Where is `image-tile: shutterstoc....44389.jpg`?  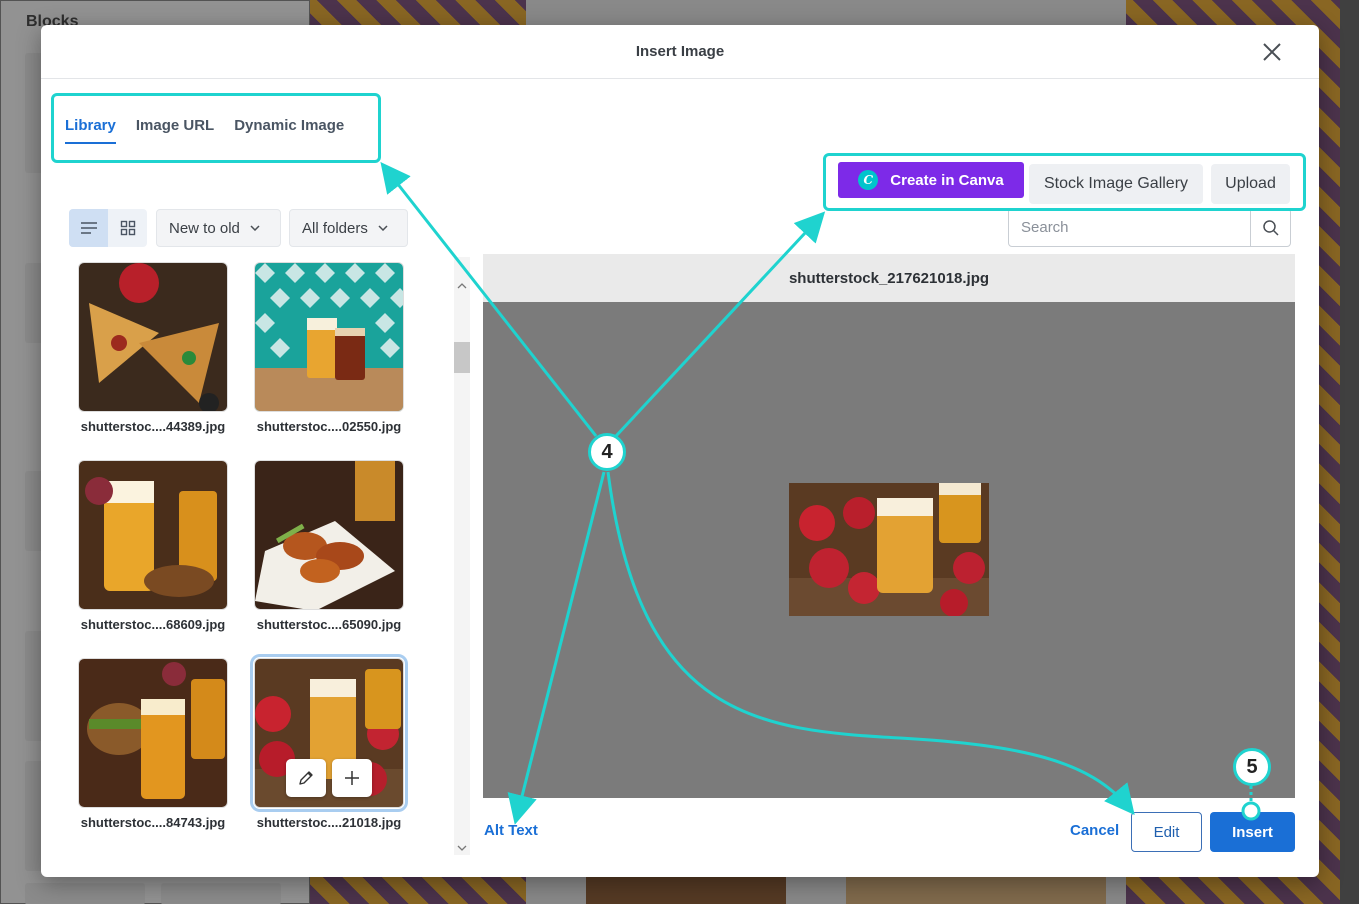
image-tile: shutterstoc....44389.jpg is located at coordinates (154, 348).